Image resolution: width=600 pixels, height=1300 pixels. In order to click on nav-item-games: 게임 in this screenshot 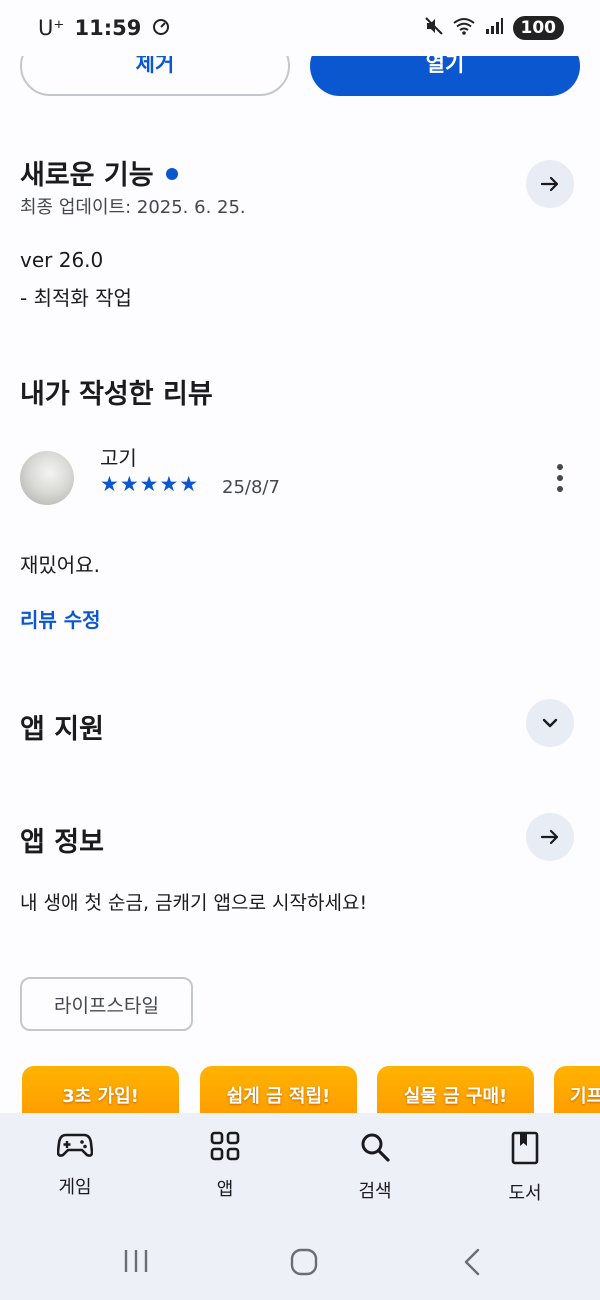, I will do `click(75, 1168)`.